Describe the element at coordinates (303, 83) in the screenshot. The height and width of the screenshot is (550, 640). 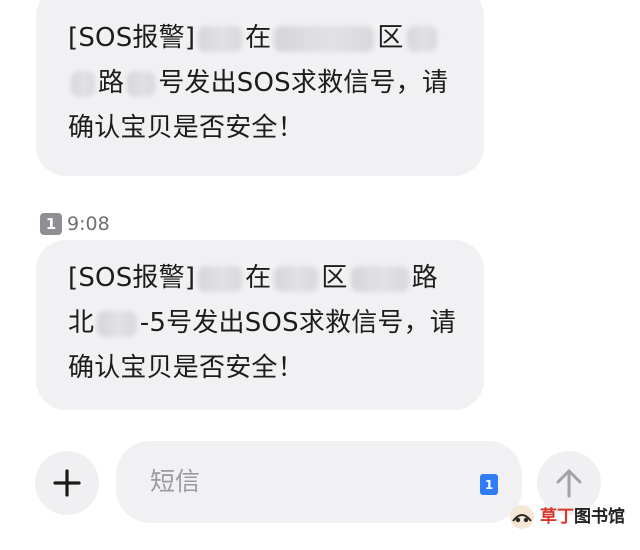
I see `message-text: 号发出SOS求救信号，请` at that location.